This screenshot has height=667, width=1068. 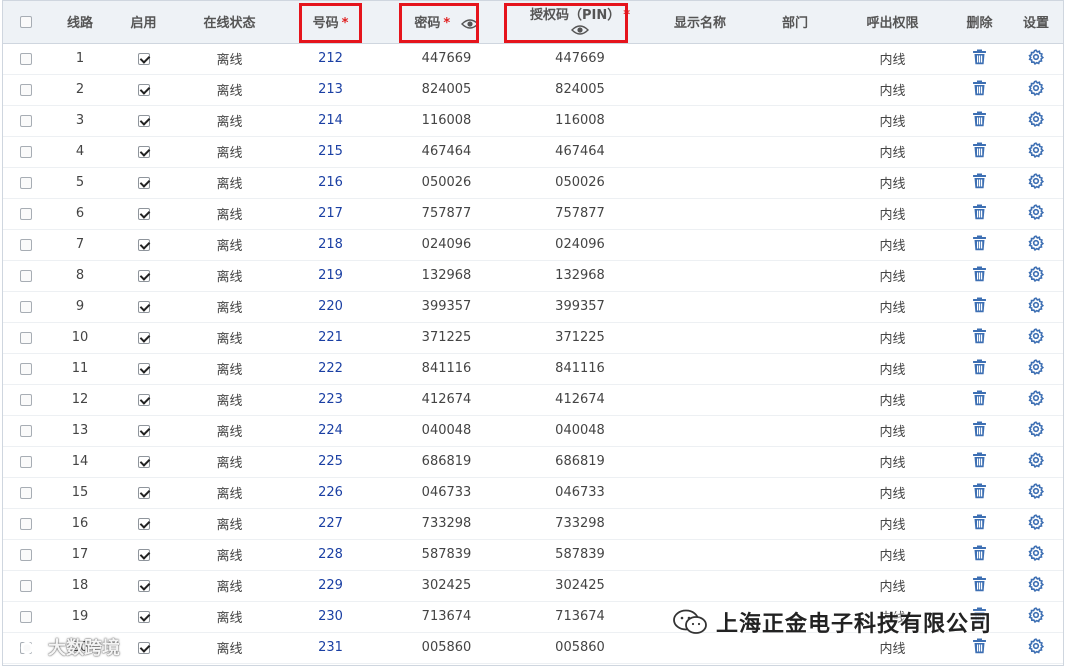 I want to click on number-link: 212, so click(x=330, y=58).